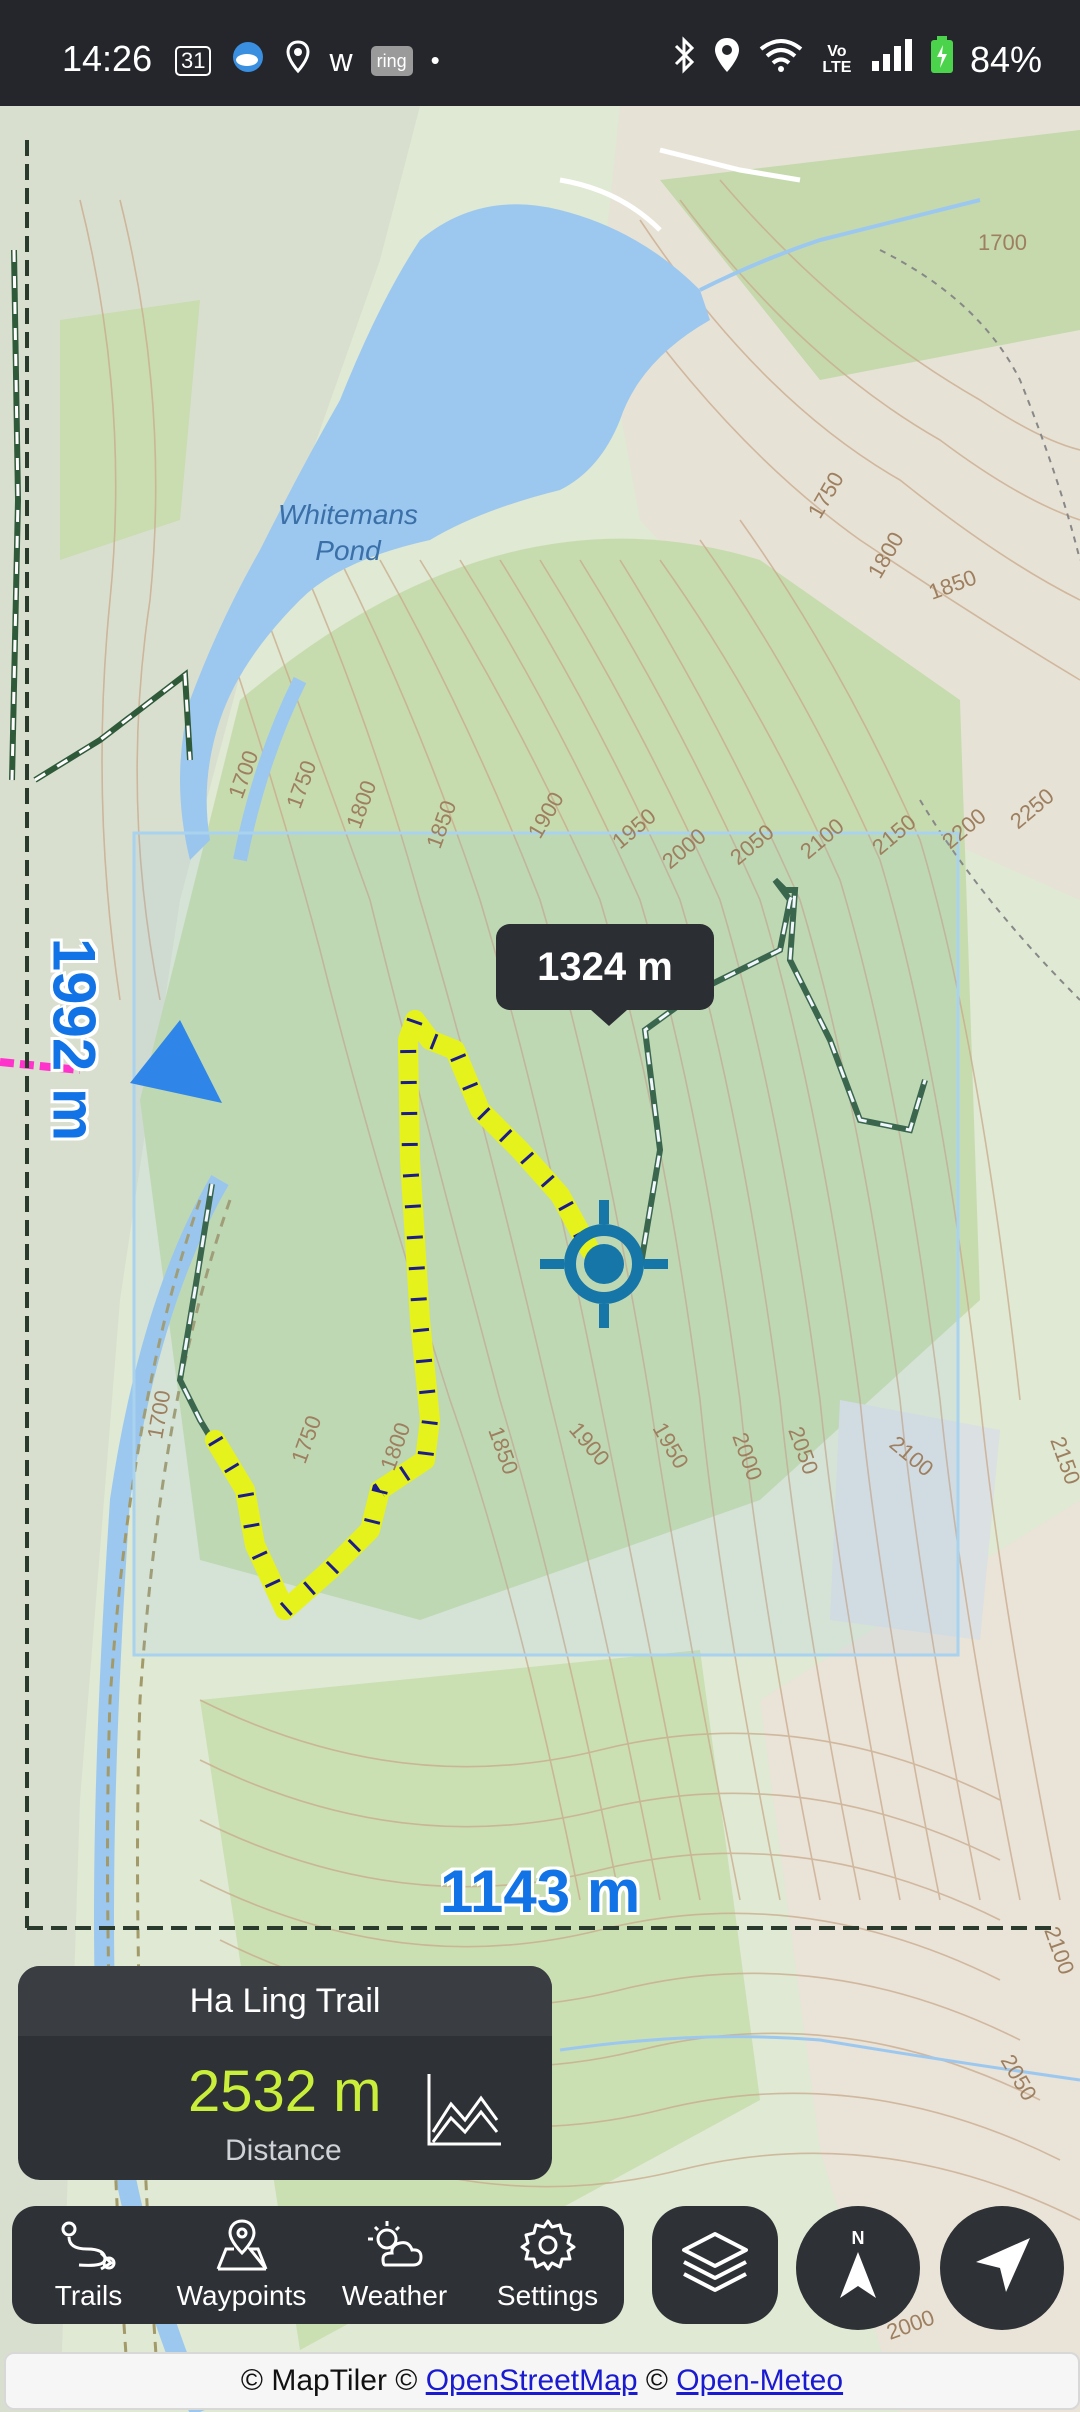 The height and width of the screenshot is (2412, 1080). I want to click on layers-icon, so click(715, 2265).